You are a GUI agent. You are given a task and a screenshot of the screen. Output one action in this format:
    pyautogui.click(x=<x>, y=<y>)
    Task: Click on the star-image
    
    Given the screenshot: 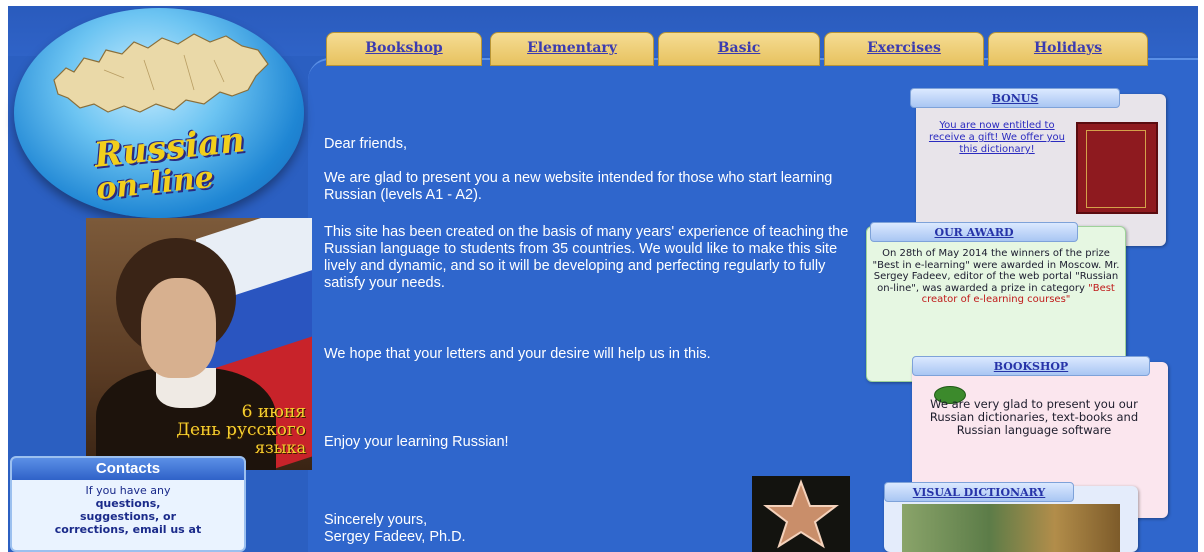 What is the action you would take?
    pyautogui.click(x=801, y=514)
    